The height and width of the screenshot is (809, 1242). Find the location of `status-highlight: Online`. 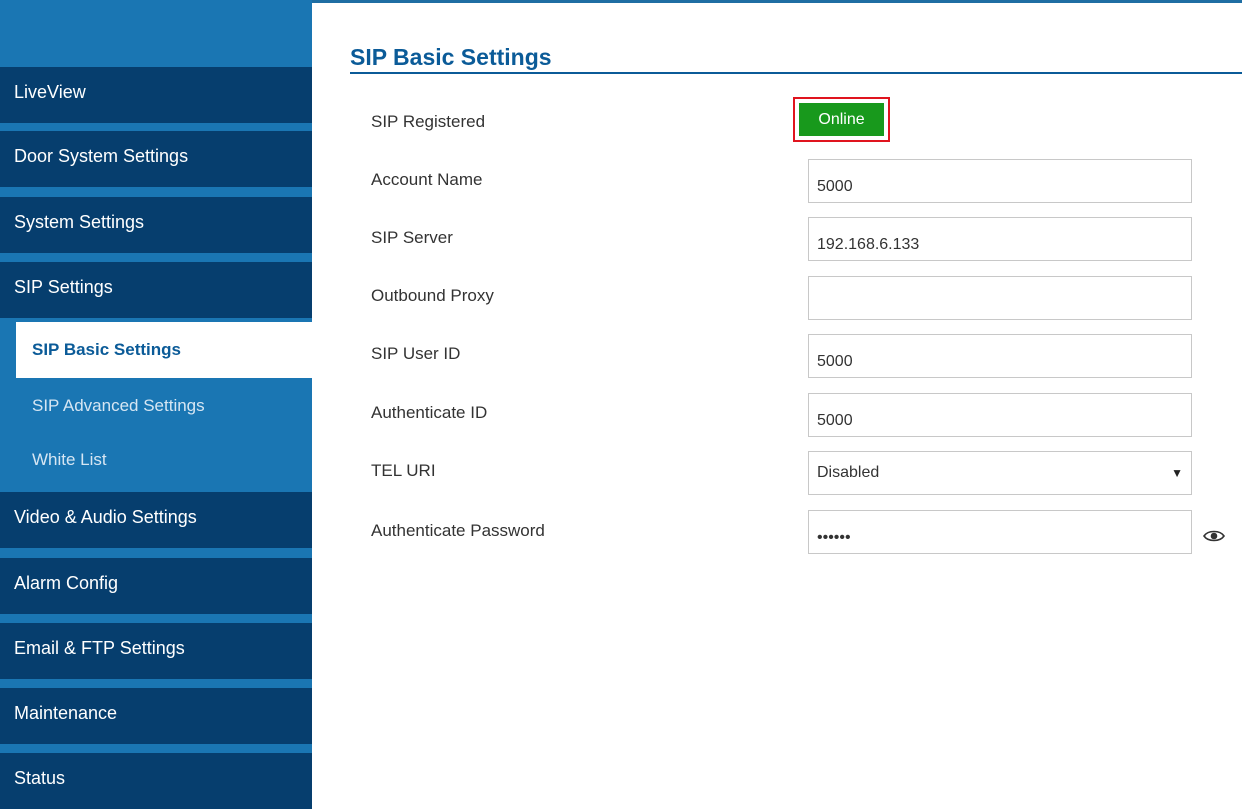

status-highlight: Online is located at coordinates (841, 119).